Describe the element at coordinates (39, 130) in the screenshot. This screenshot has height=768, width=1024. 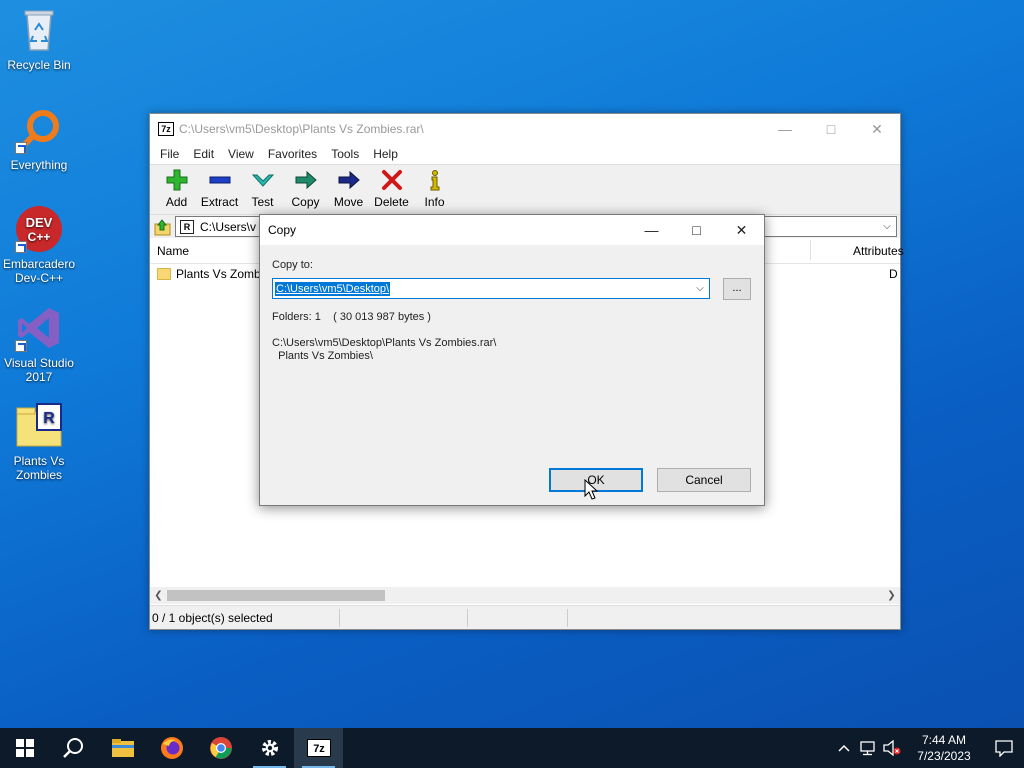
I see `everything-search-icon` at that location.